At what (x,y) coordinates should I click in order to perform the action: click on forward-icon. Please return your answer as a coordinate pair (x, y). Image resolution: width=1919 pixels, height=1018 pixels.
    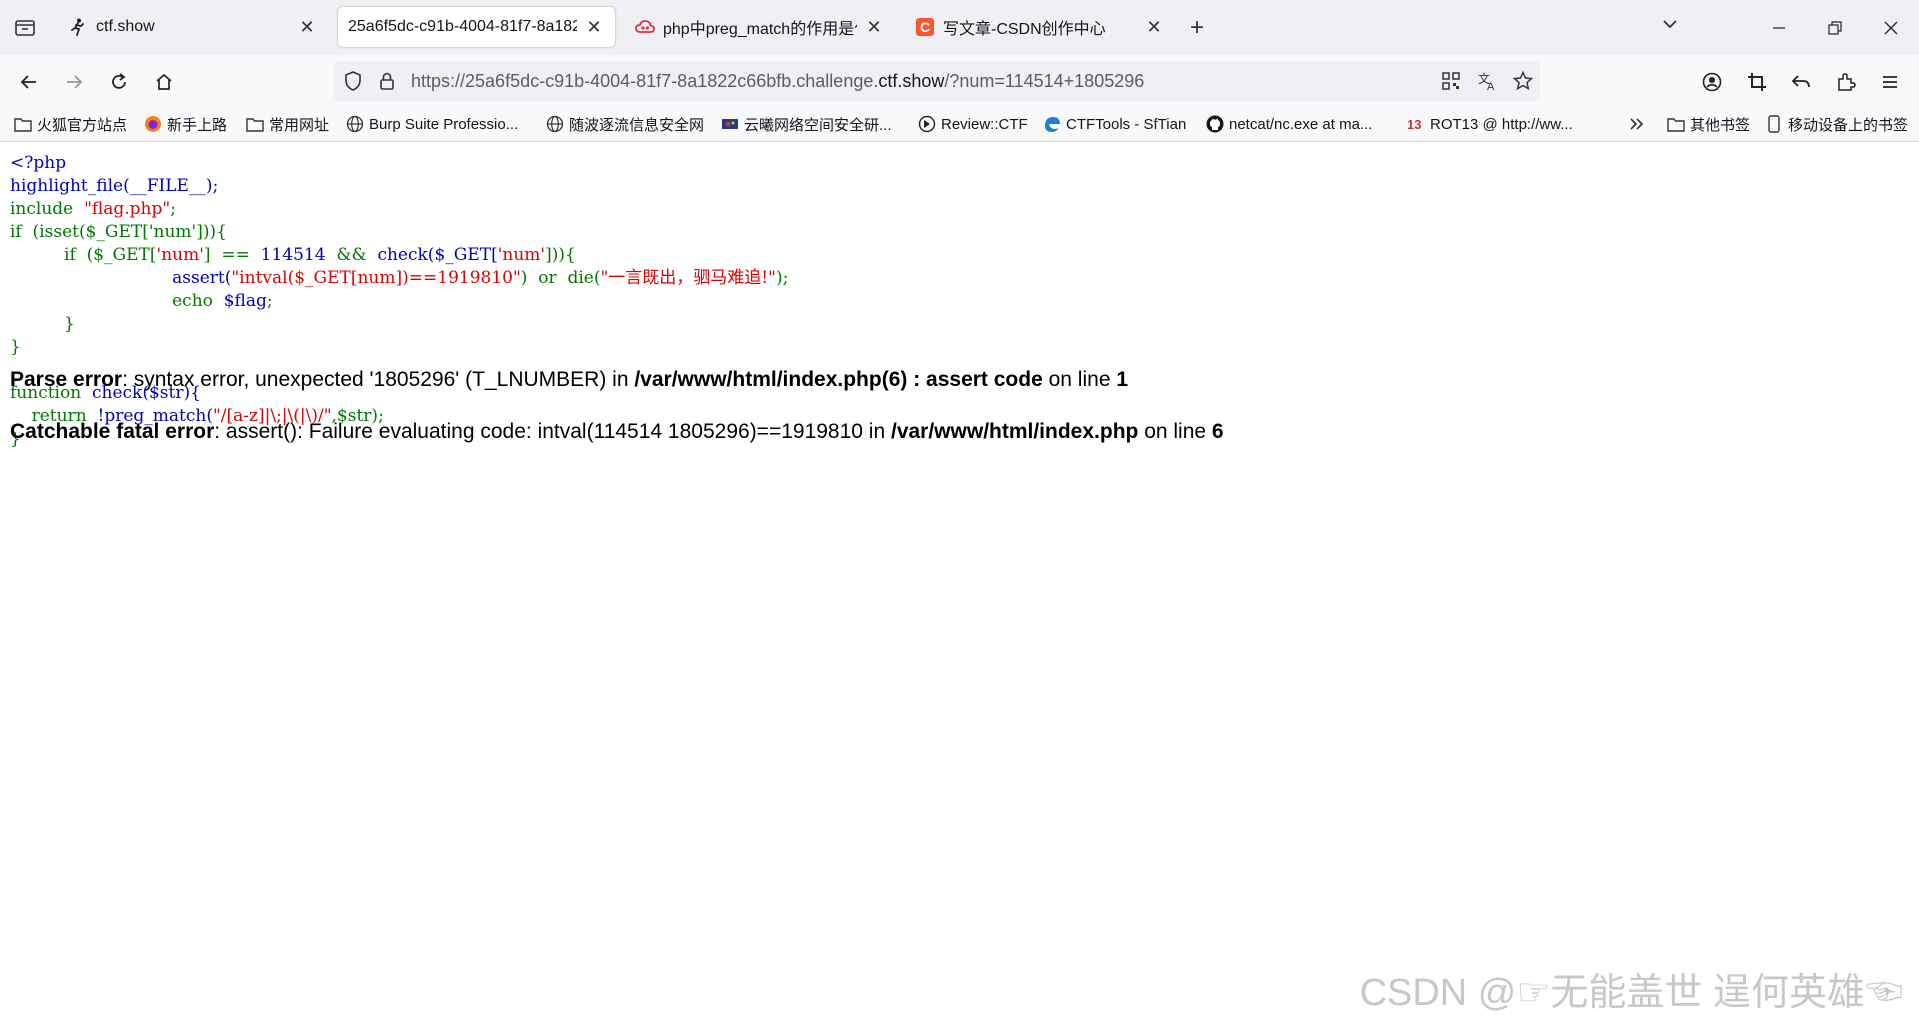
    Looking at the image, I should click on (74, 82).